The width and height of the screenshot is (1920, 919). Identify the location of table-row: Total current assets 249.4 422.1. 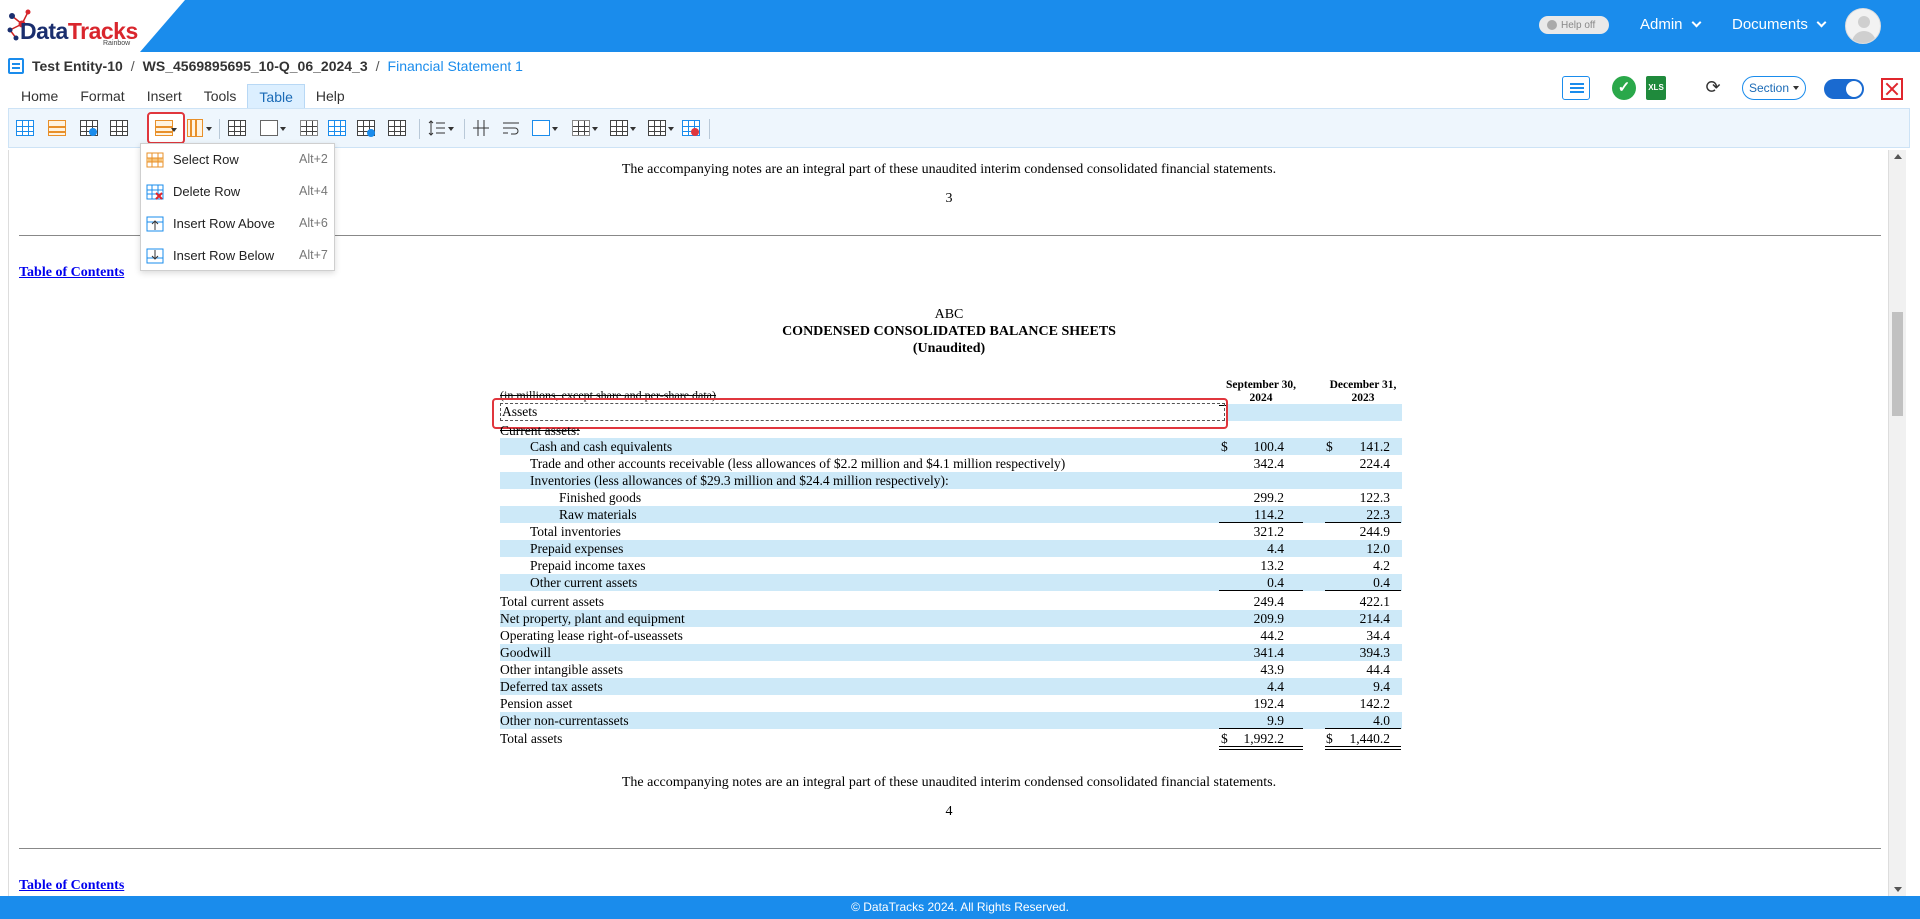
(951, 601).